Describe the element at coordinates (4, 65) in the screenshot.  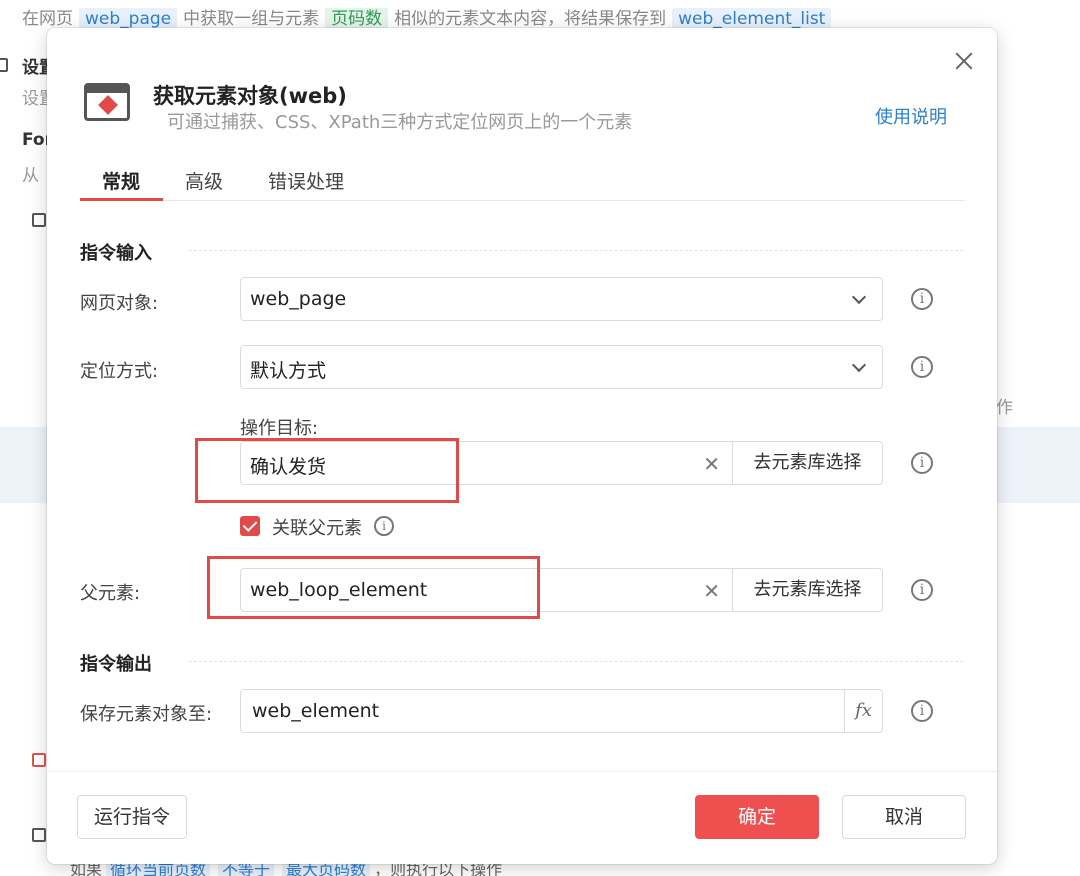
I see `settings-step-icon` at that location.